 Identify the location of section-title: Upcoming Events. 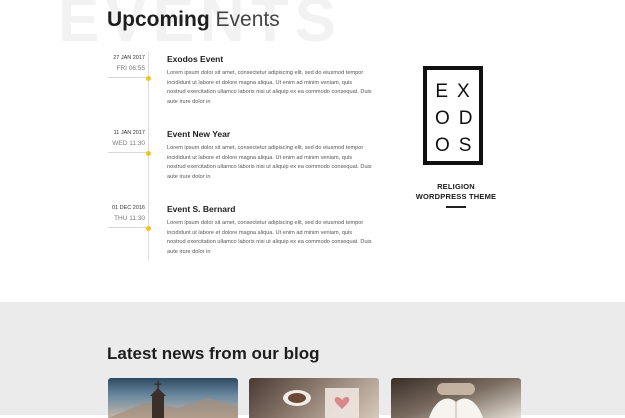
(193, 20).